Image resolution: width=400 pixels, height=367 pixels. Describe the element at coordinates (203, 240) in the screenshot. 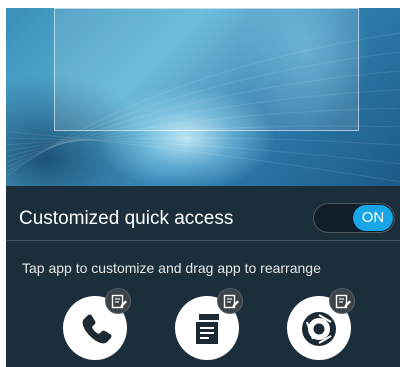

I see `divider` at that location.